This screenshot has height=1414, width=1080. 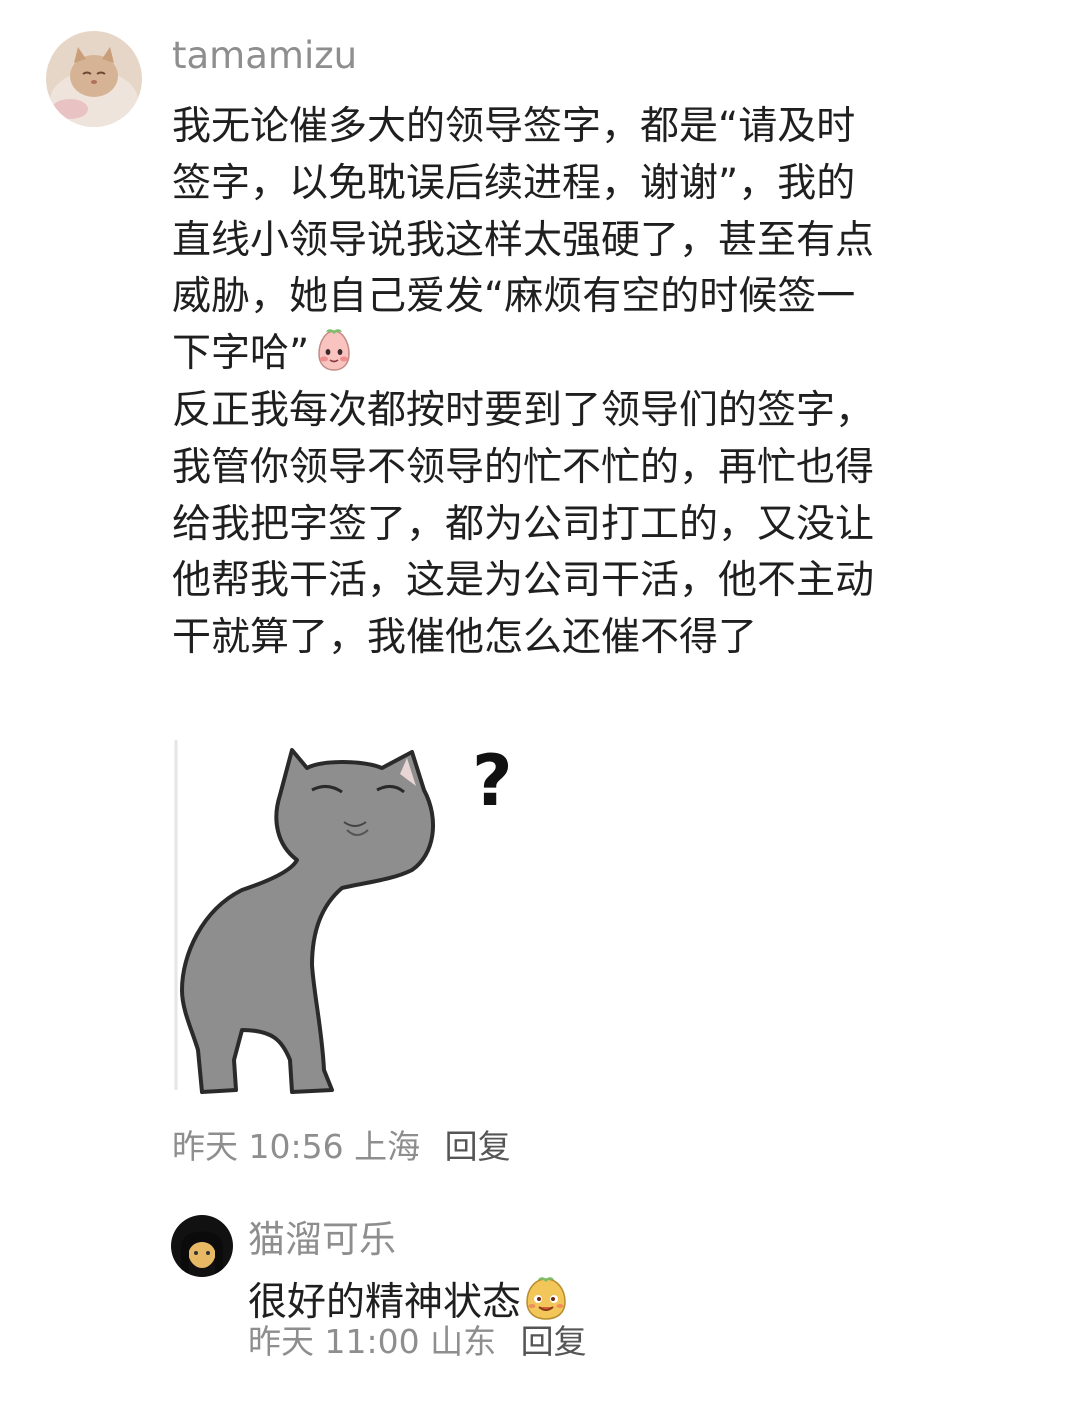 What do you see at coordinates (258, 1146) in the screenshot?
I see `comment-time: 昨天 10:56` at bounding box center [258, 1146].